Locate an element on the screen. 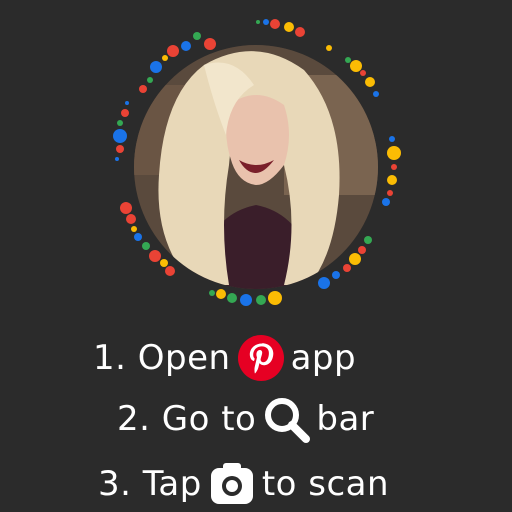 The image size is (512, 512). step-tap-to-scan: 3. Tap to scan is located at coordinates (243, 484).